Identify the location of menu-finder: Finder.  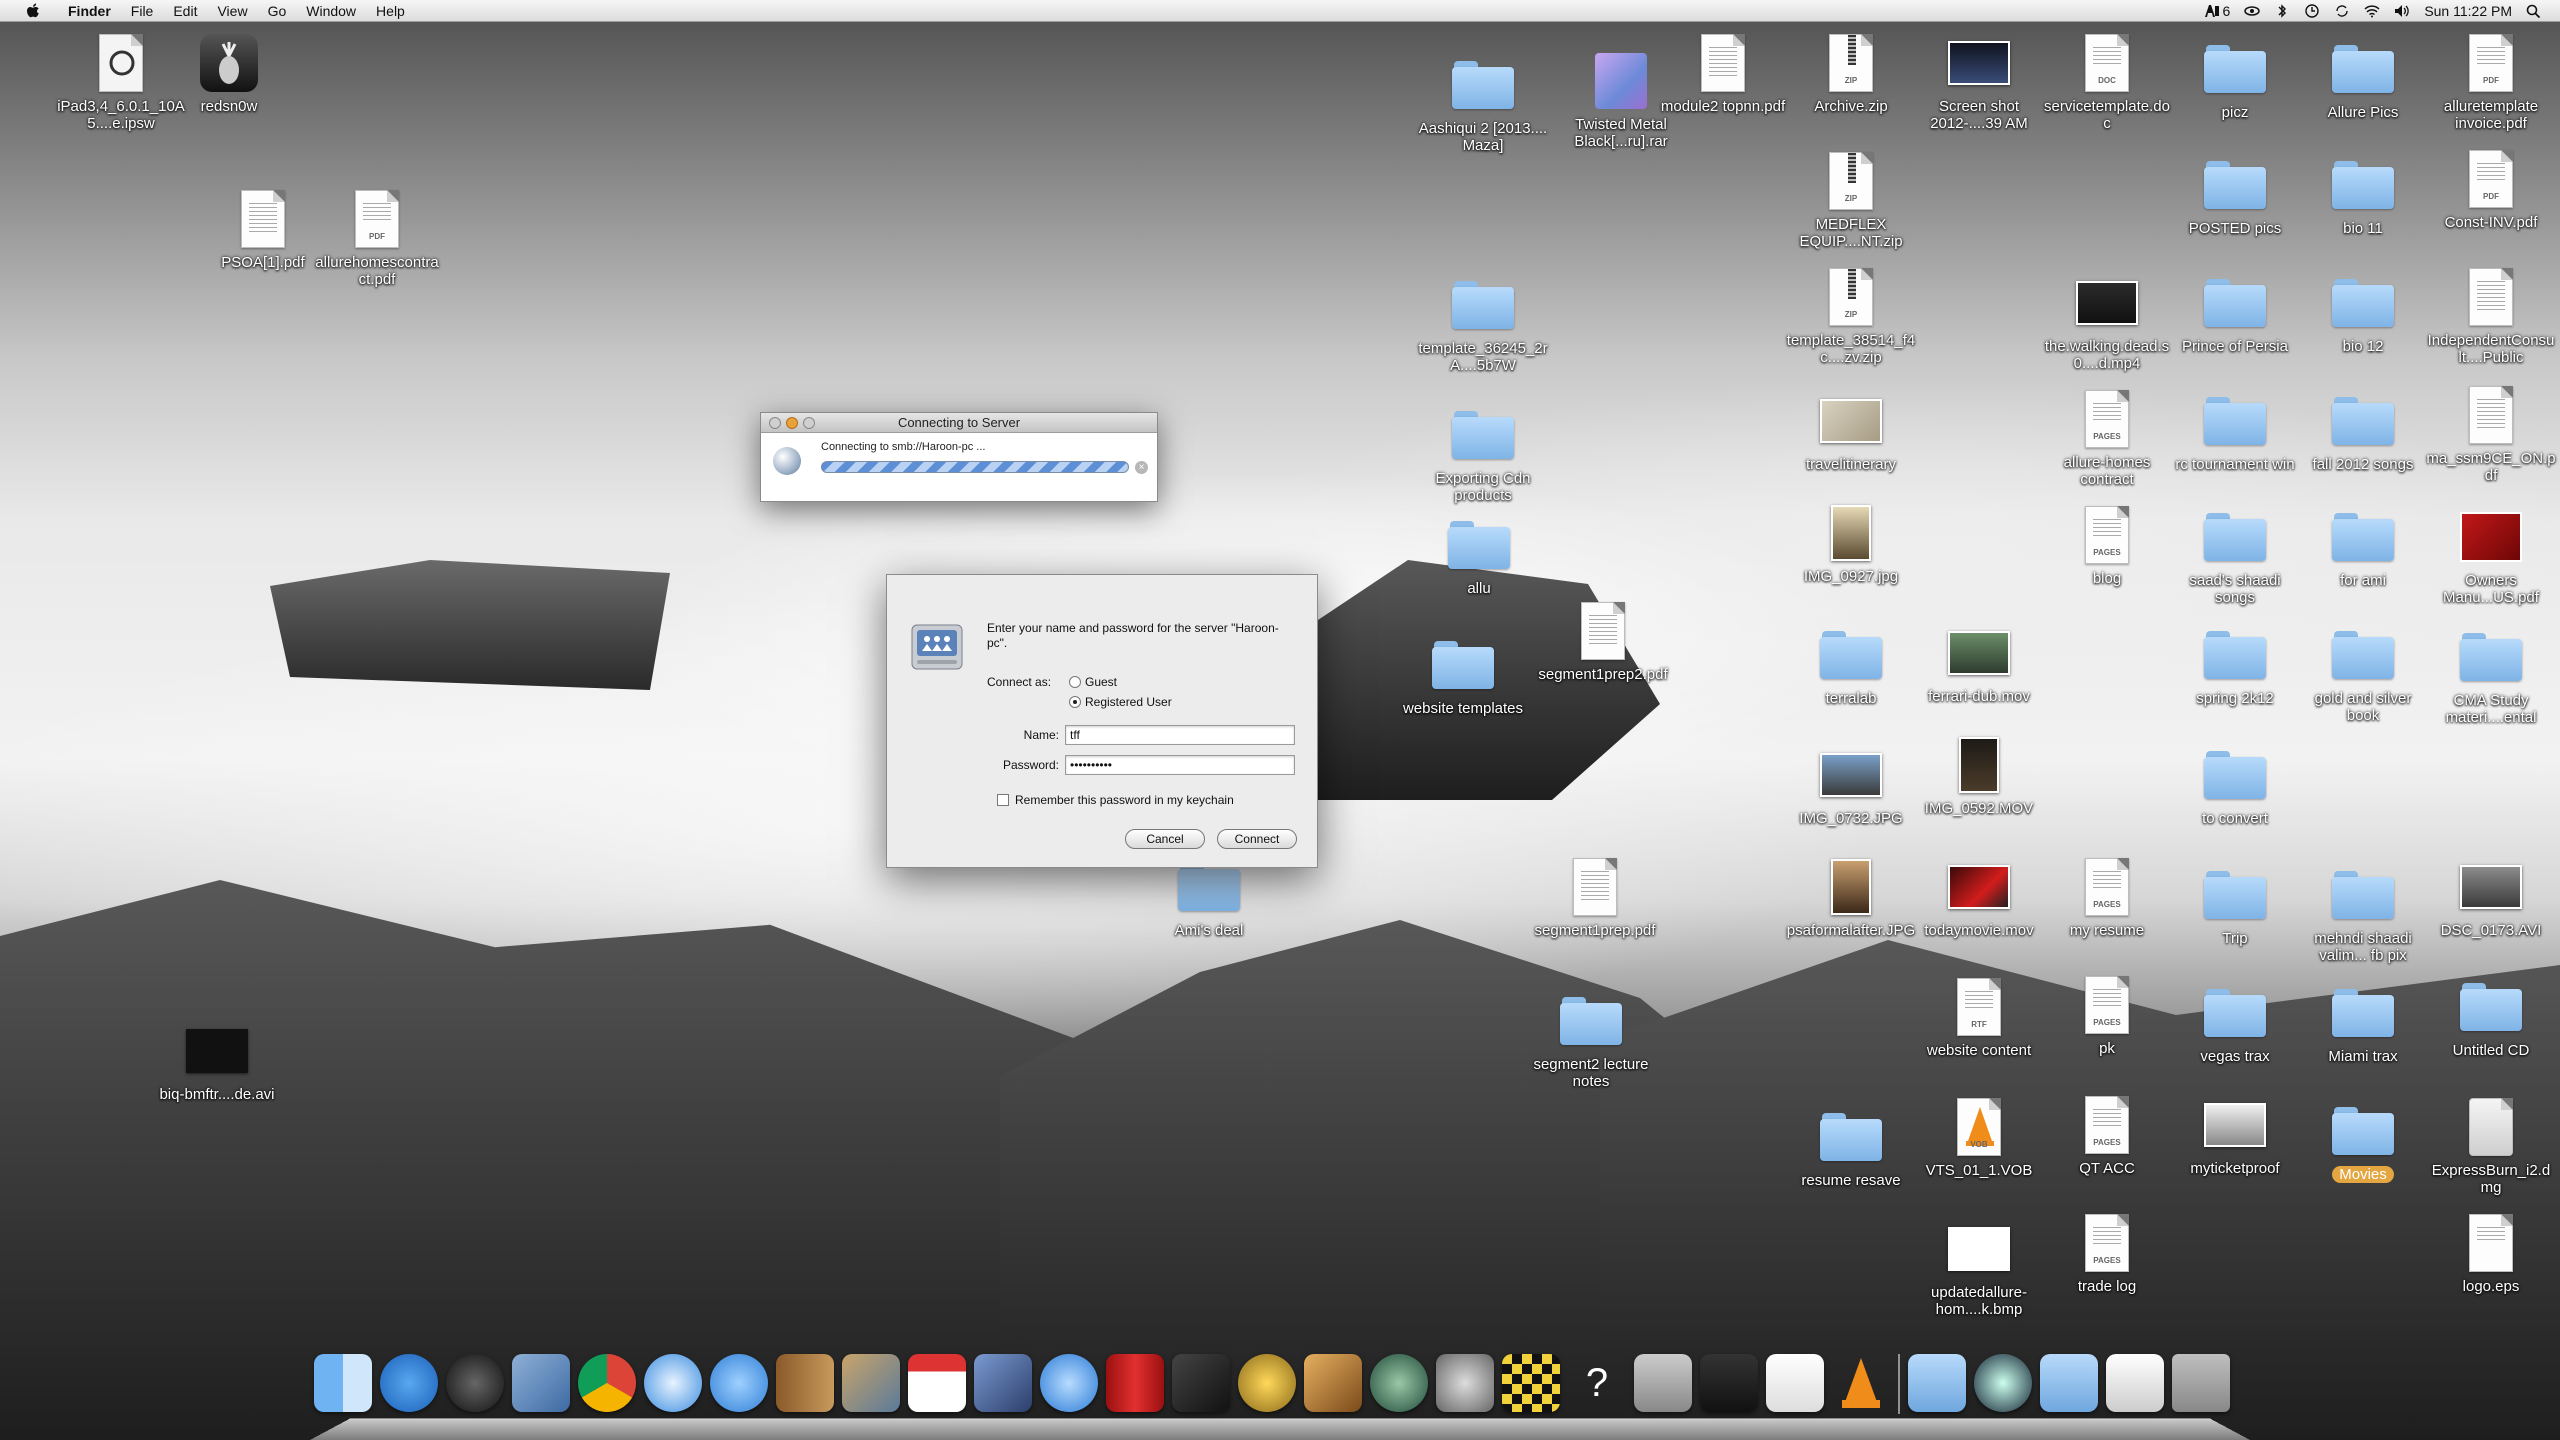
(89, 11).